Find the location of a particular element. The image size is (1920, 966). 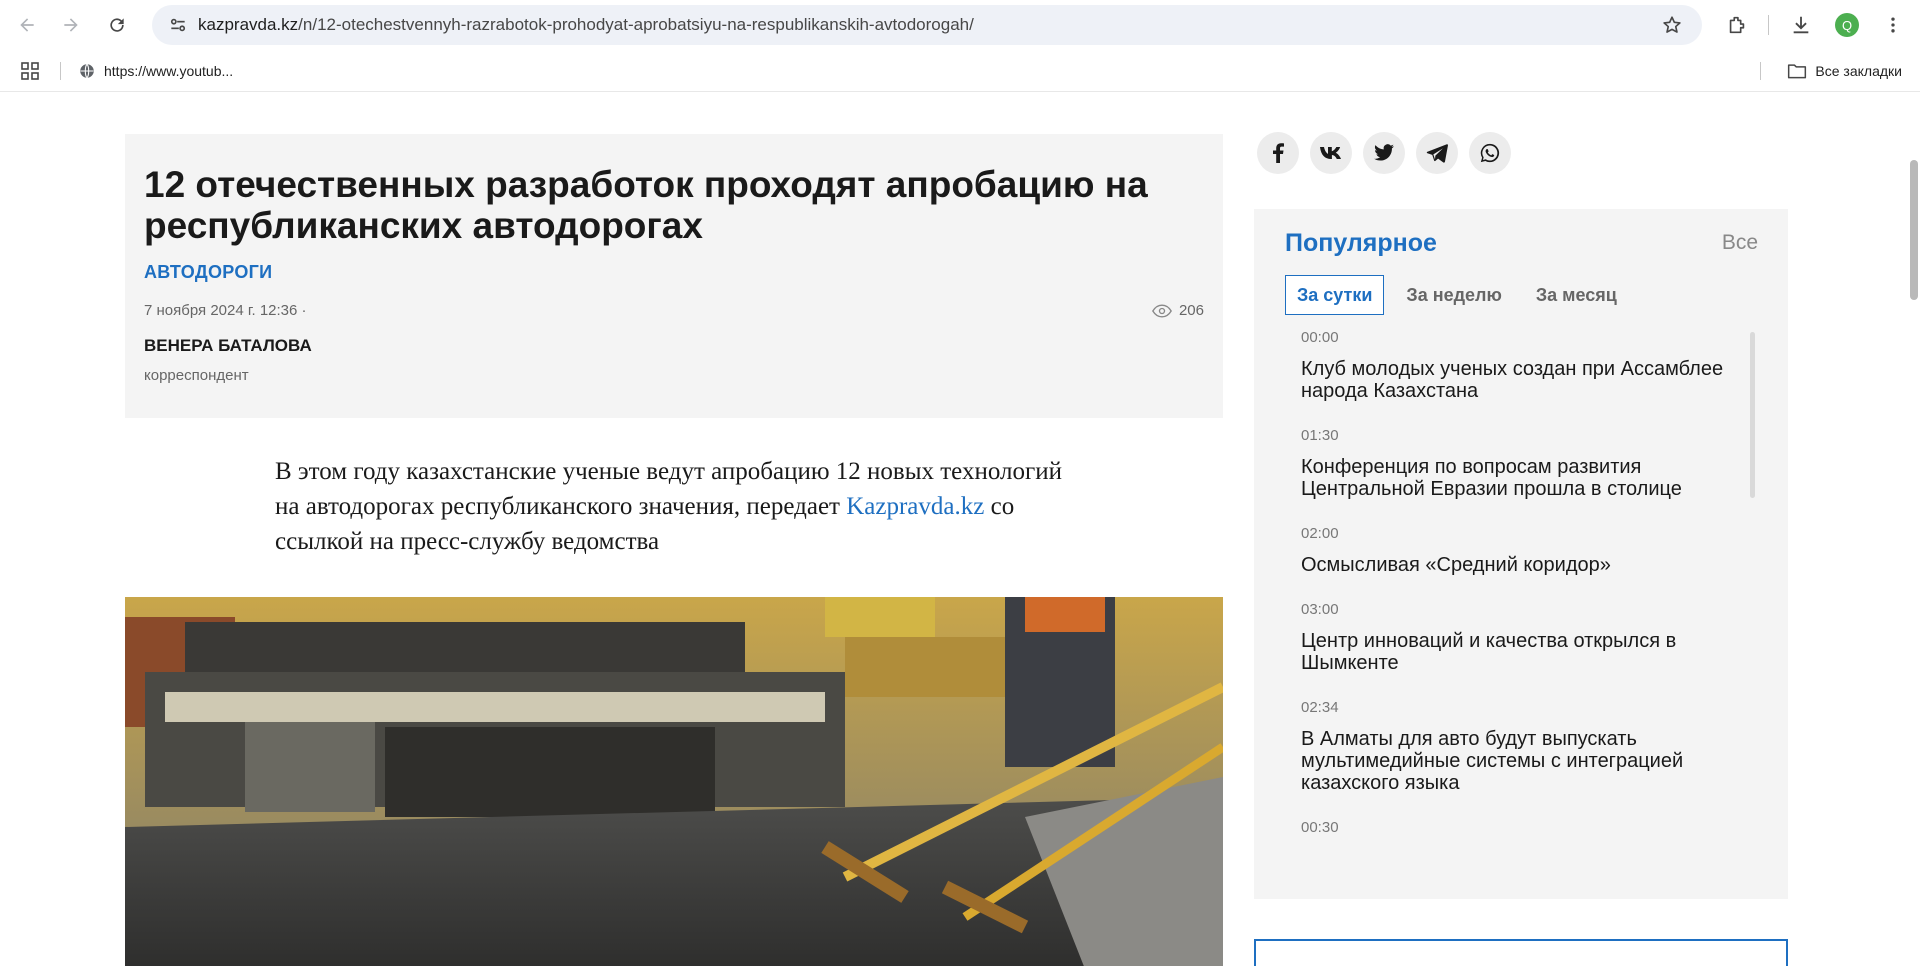

eye-icon is located at coordinates (1162, 310).